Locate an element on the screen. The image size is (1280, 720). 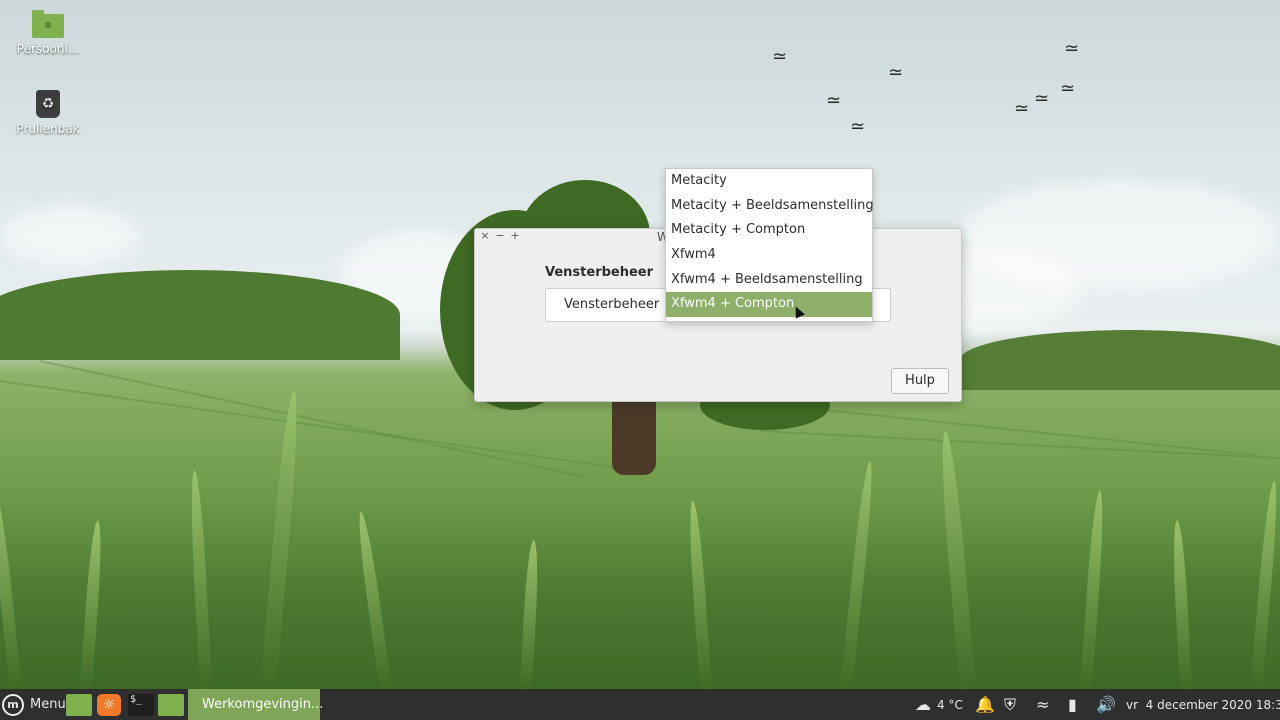
network-button: ≈ is located at coordinates (1042, 704).